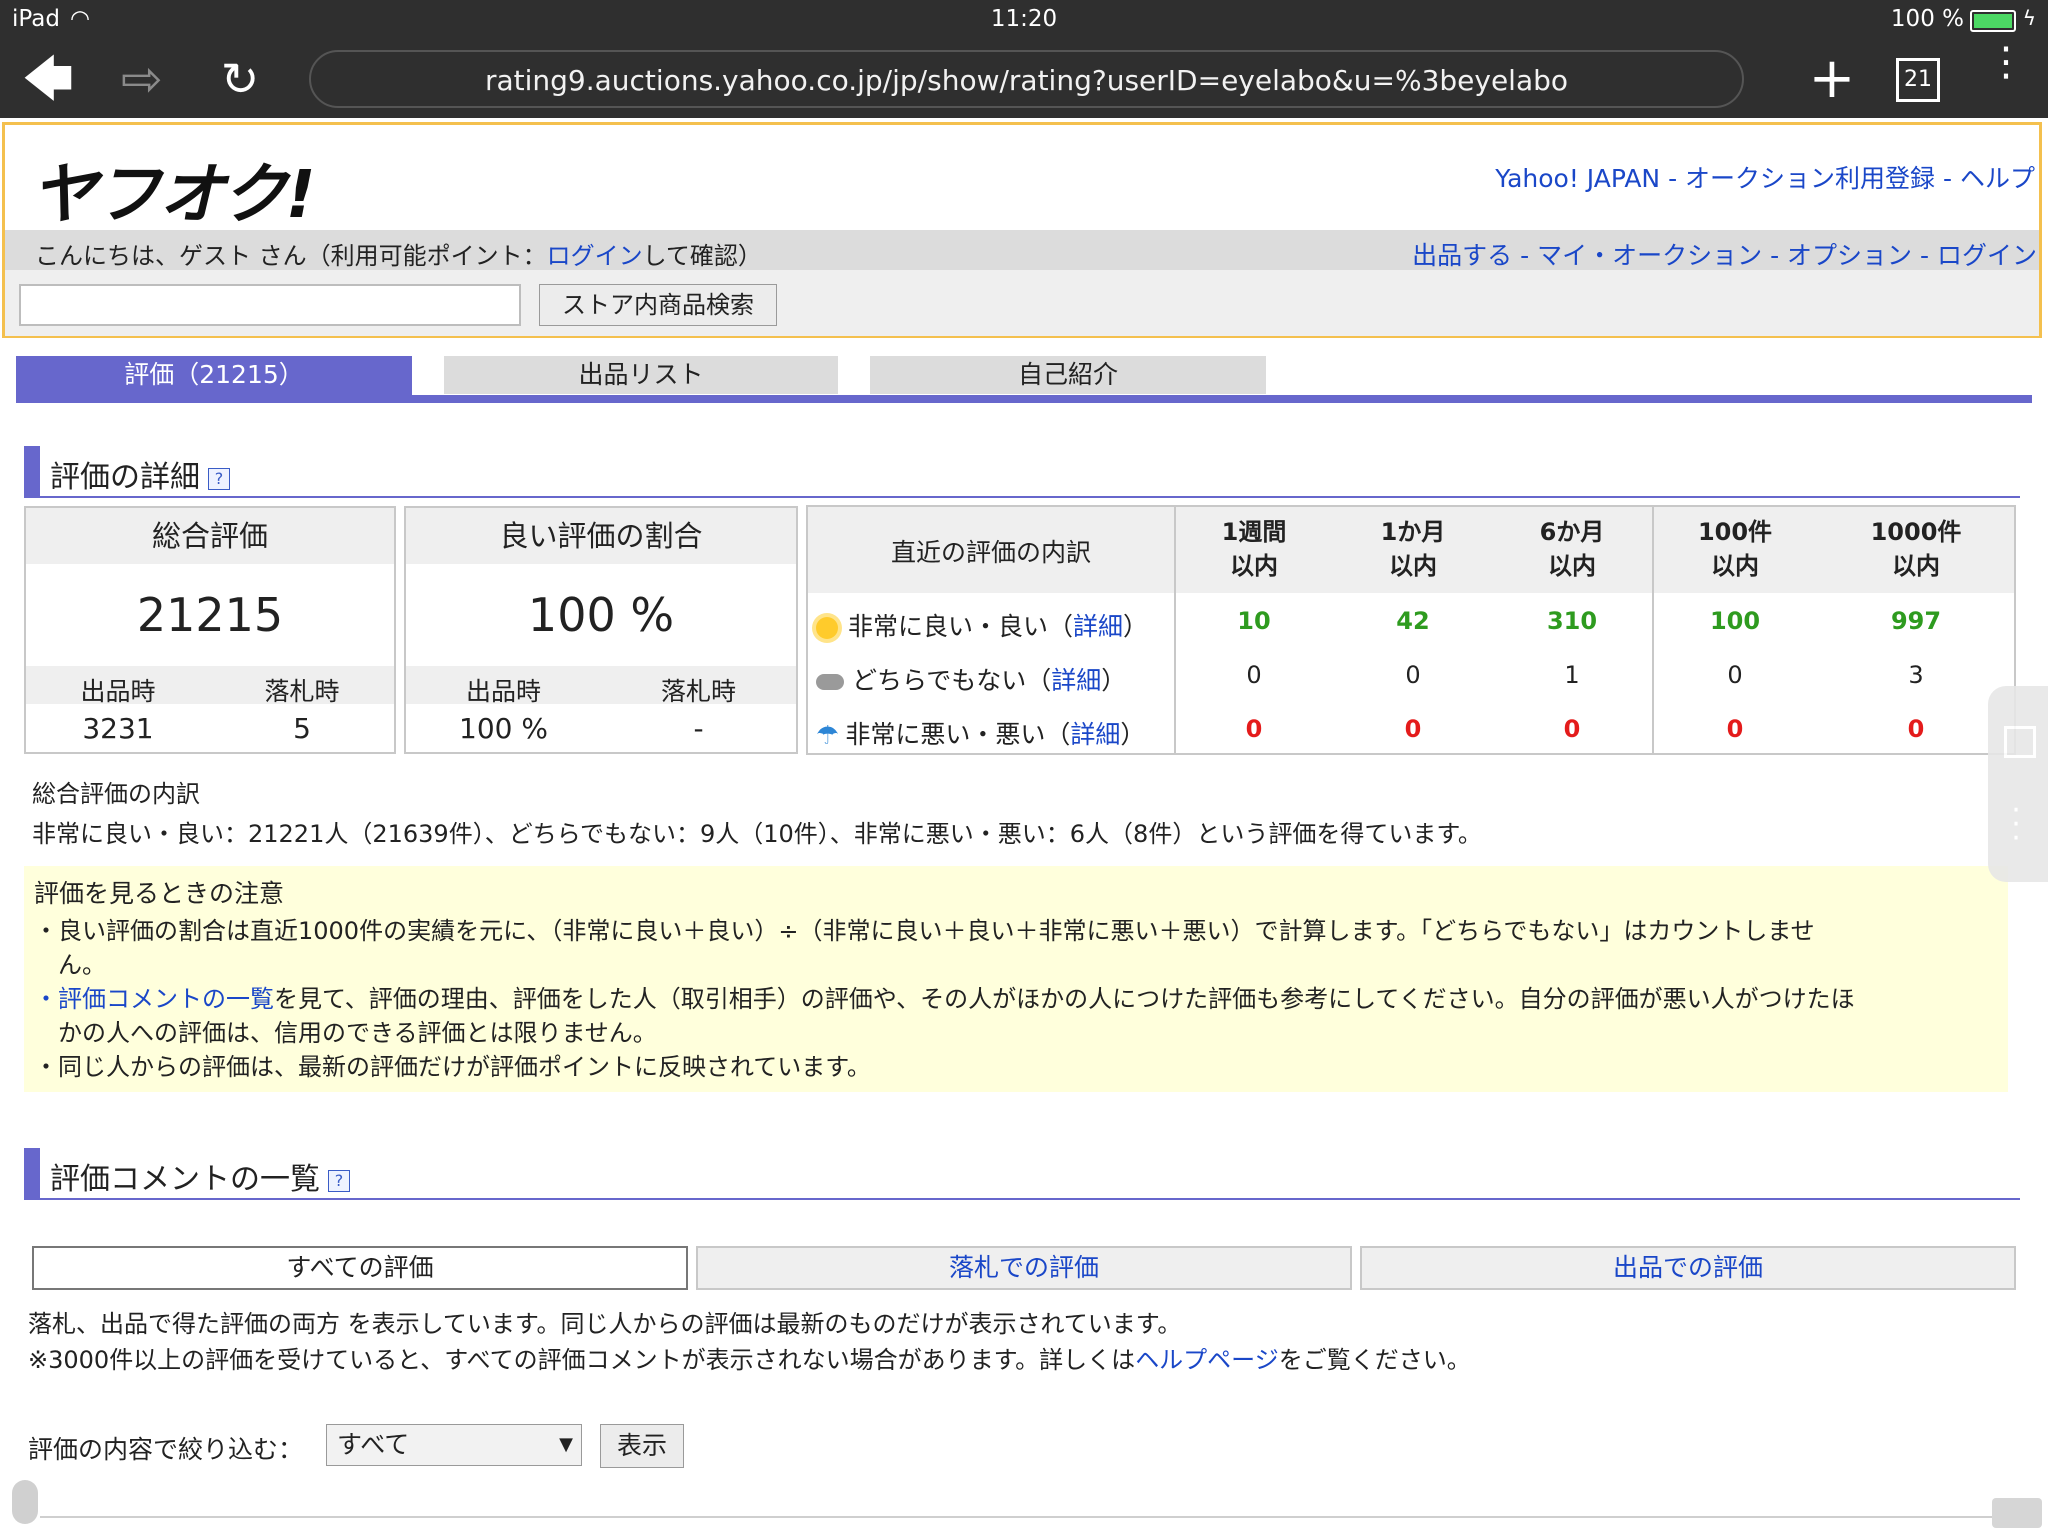 Image resolution: width=2048 pixels, height=1536 pixels. What do you see at coordinates (1987, 255) in the screenshot?
I see `login-link: ログイン` at bounding box center [1987, 255].